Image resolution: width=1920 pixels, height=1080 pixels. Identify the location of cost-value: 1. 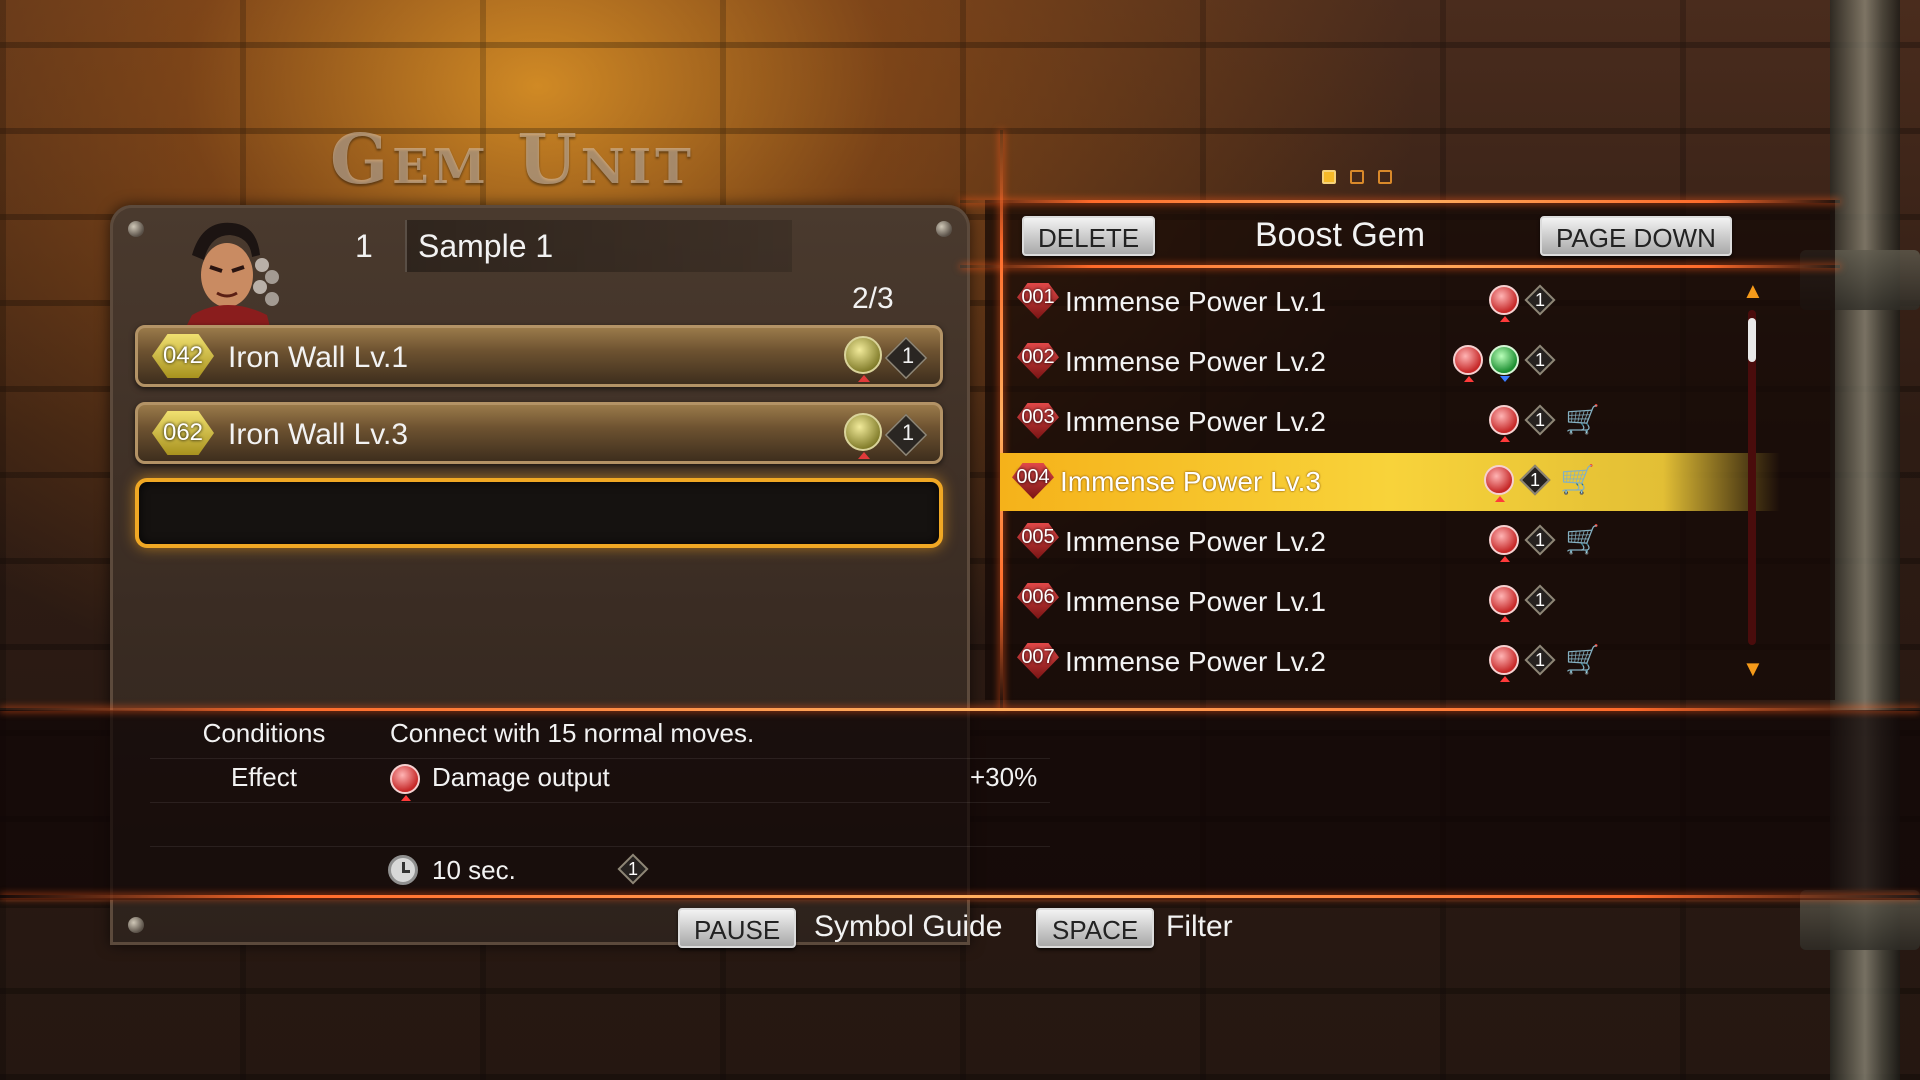
(632, 869).